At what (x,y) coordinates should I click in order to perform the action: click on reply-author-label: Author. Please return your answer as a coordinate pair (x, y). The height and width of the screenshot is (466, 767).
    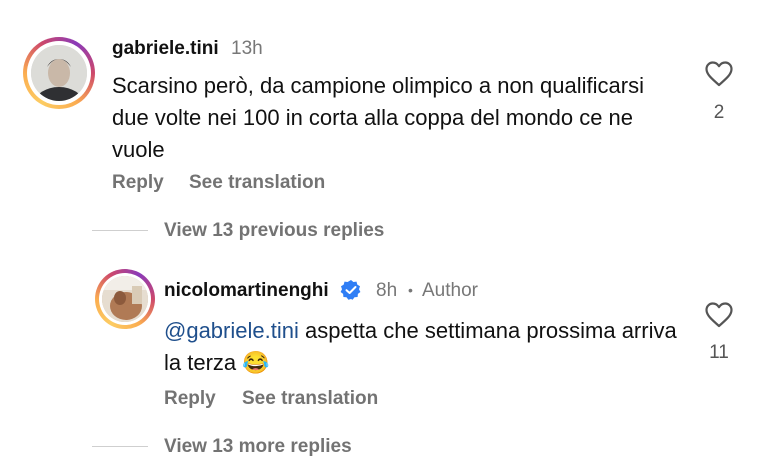
    Looking at the image, I should click on (450, 290).